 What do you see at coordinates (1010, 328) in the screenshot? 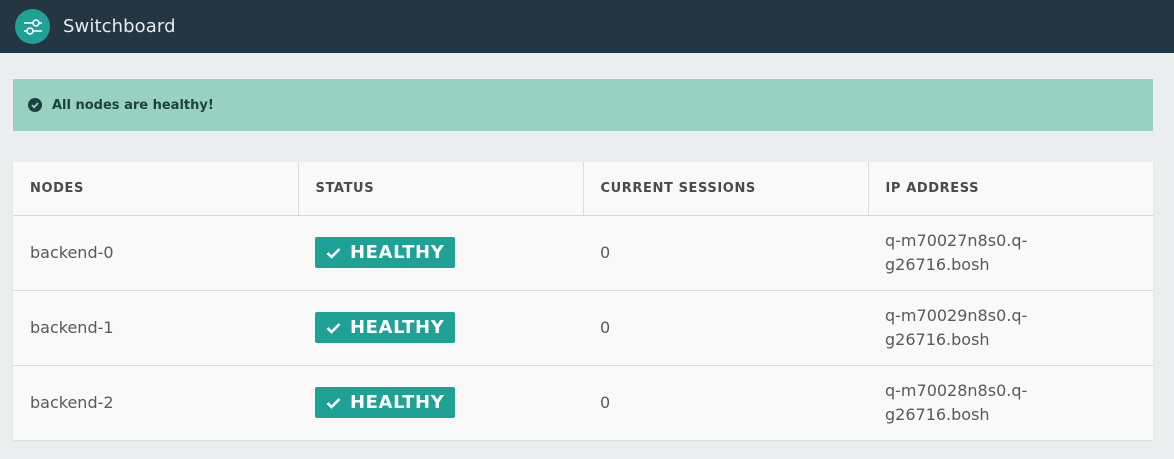
I see `ip-address: q-m70029n8s0.q-g26716.bosh` at bounding box center [1010, 328].